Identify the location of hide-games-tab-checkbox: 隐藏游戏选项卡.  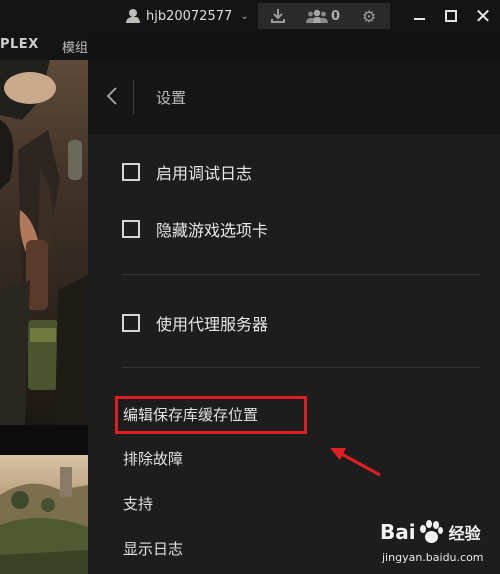
(195, 229).